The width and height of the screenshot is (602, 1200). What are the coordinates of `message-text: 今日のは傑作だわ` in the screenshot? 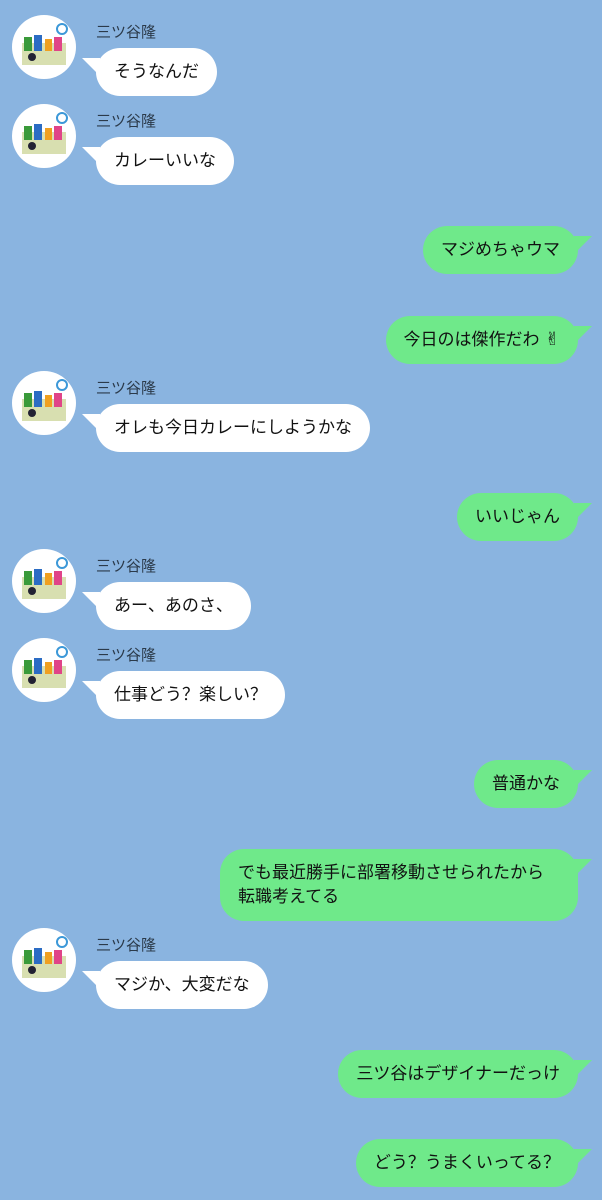 It's located at (471, 340).